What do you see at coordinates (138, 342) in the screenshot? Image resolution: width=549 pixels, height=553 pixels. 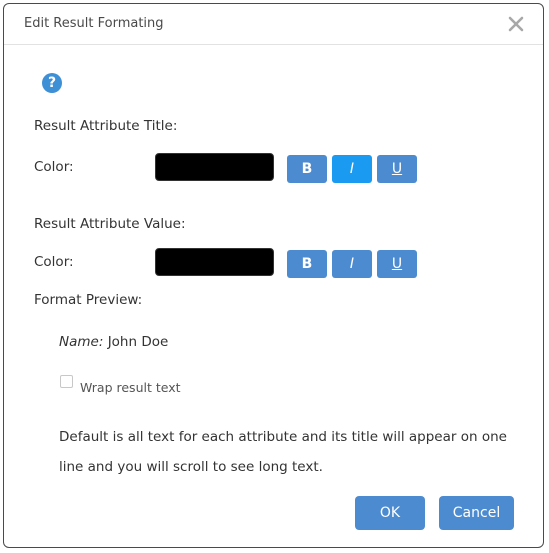 I see `preview-attribute-value: John Doe` at bounding box center [138, 342].